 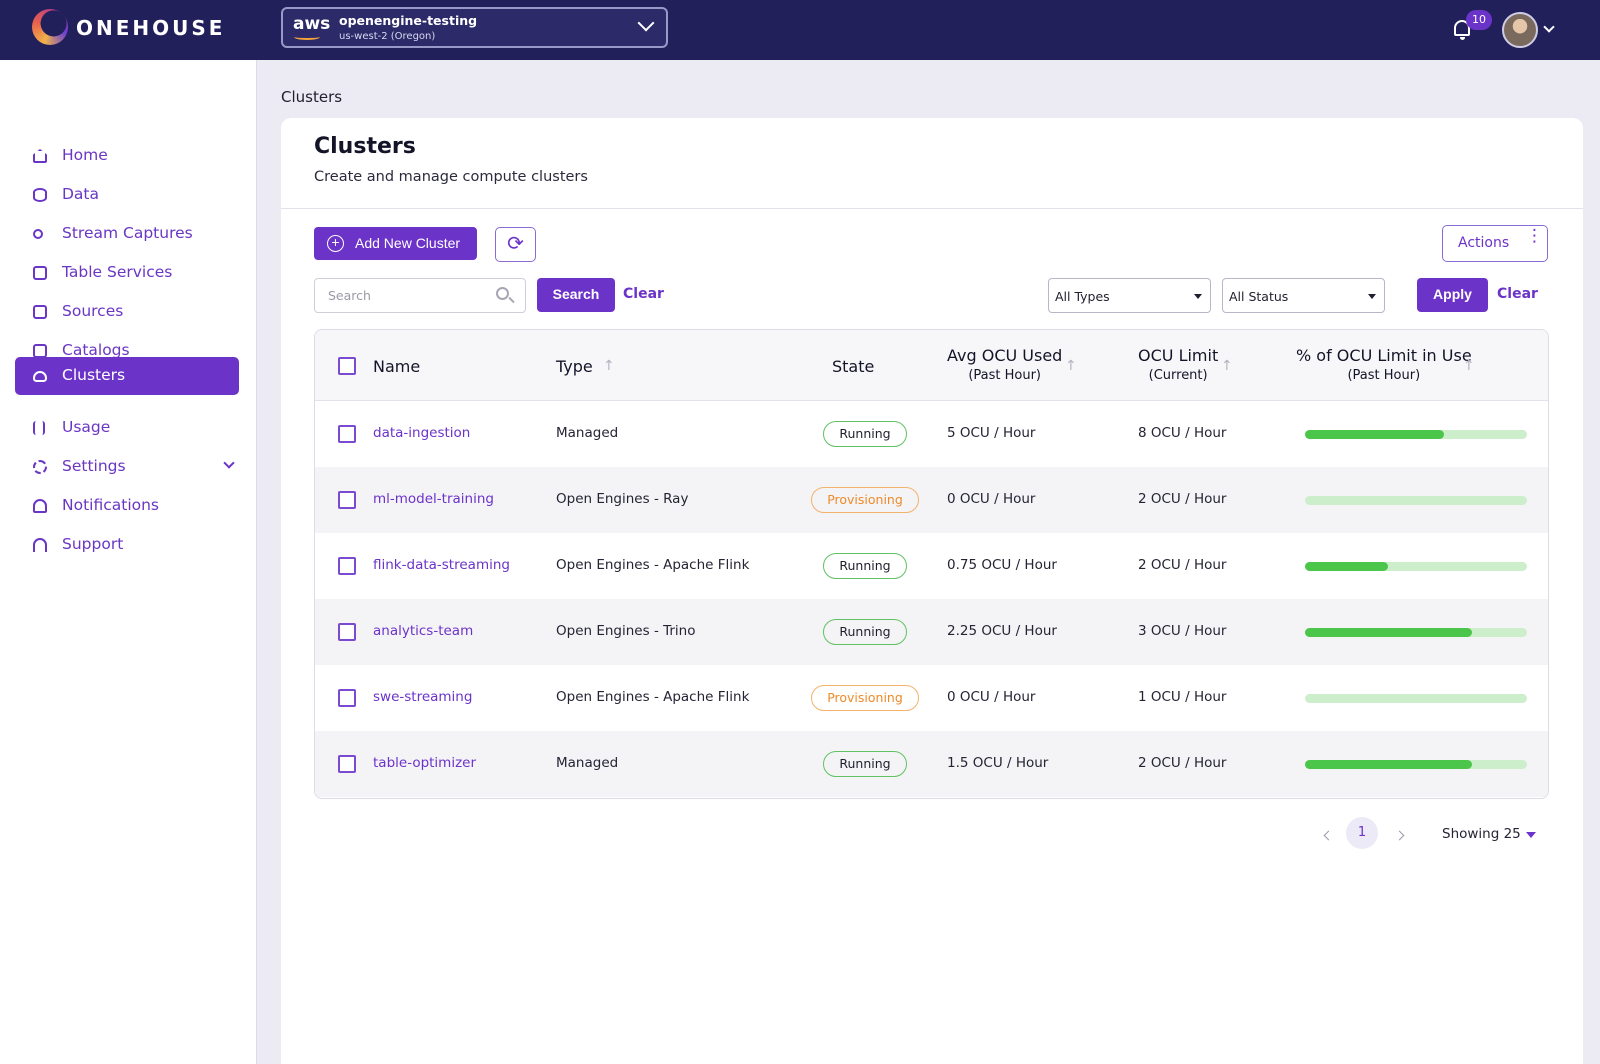 I want to click on actions-label: Actions, so click(x=1484, y=243).